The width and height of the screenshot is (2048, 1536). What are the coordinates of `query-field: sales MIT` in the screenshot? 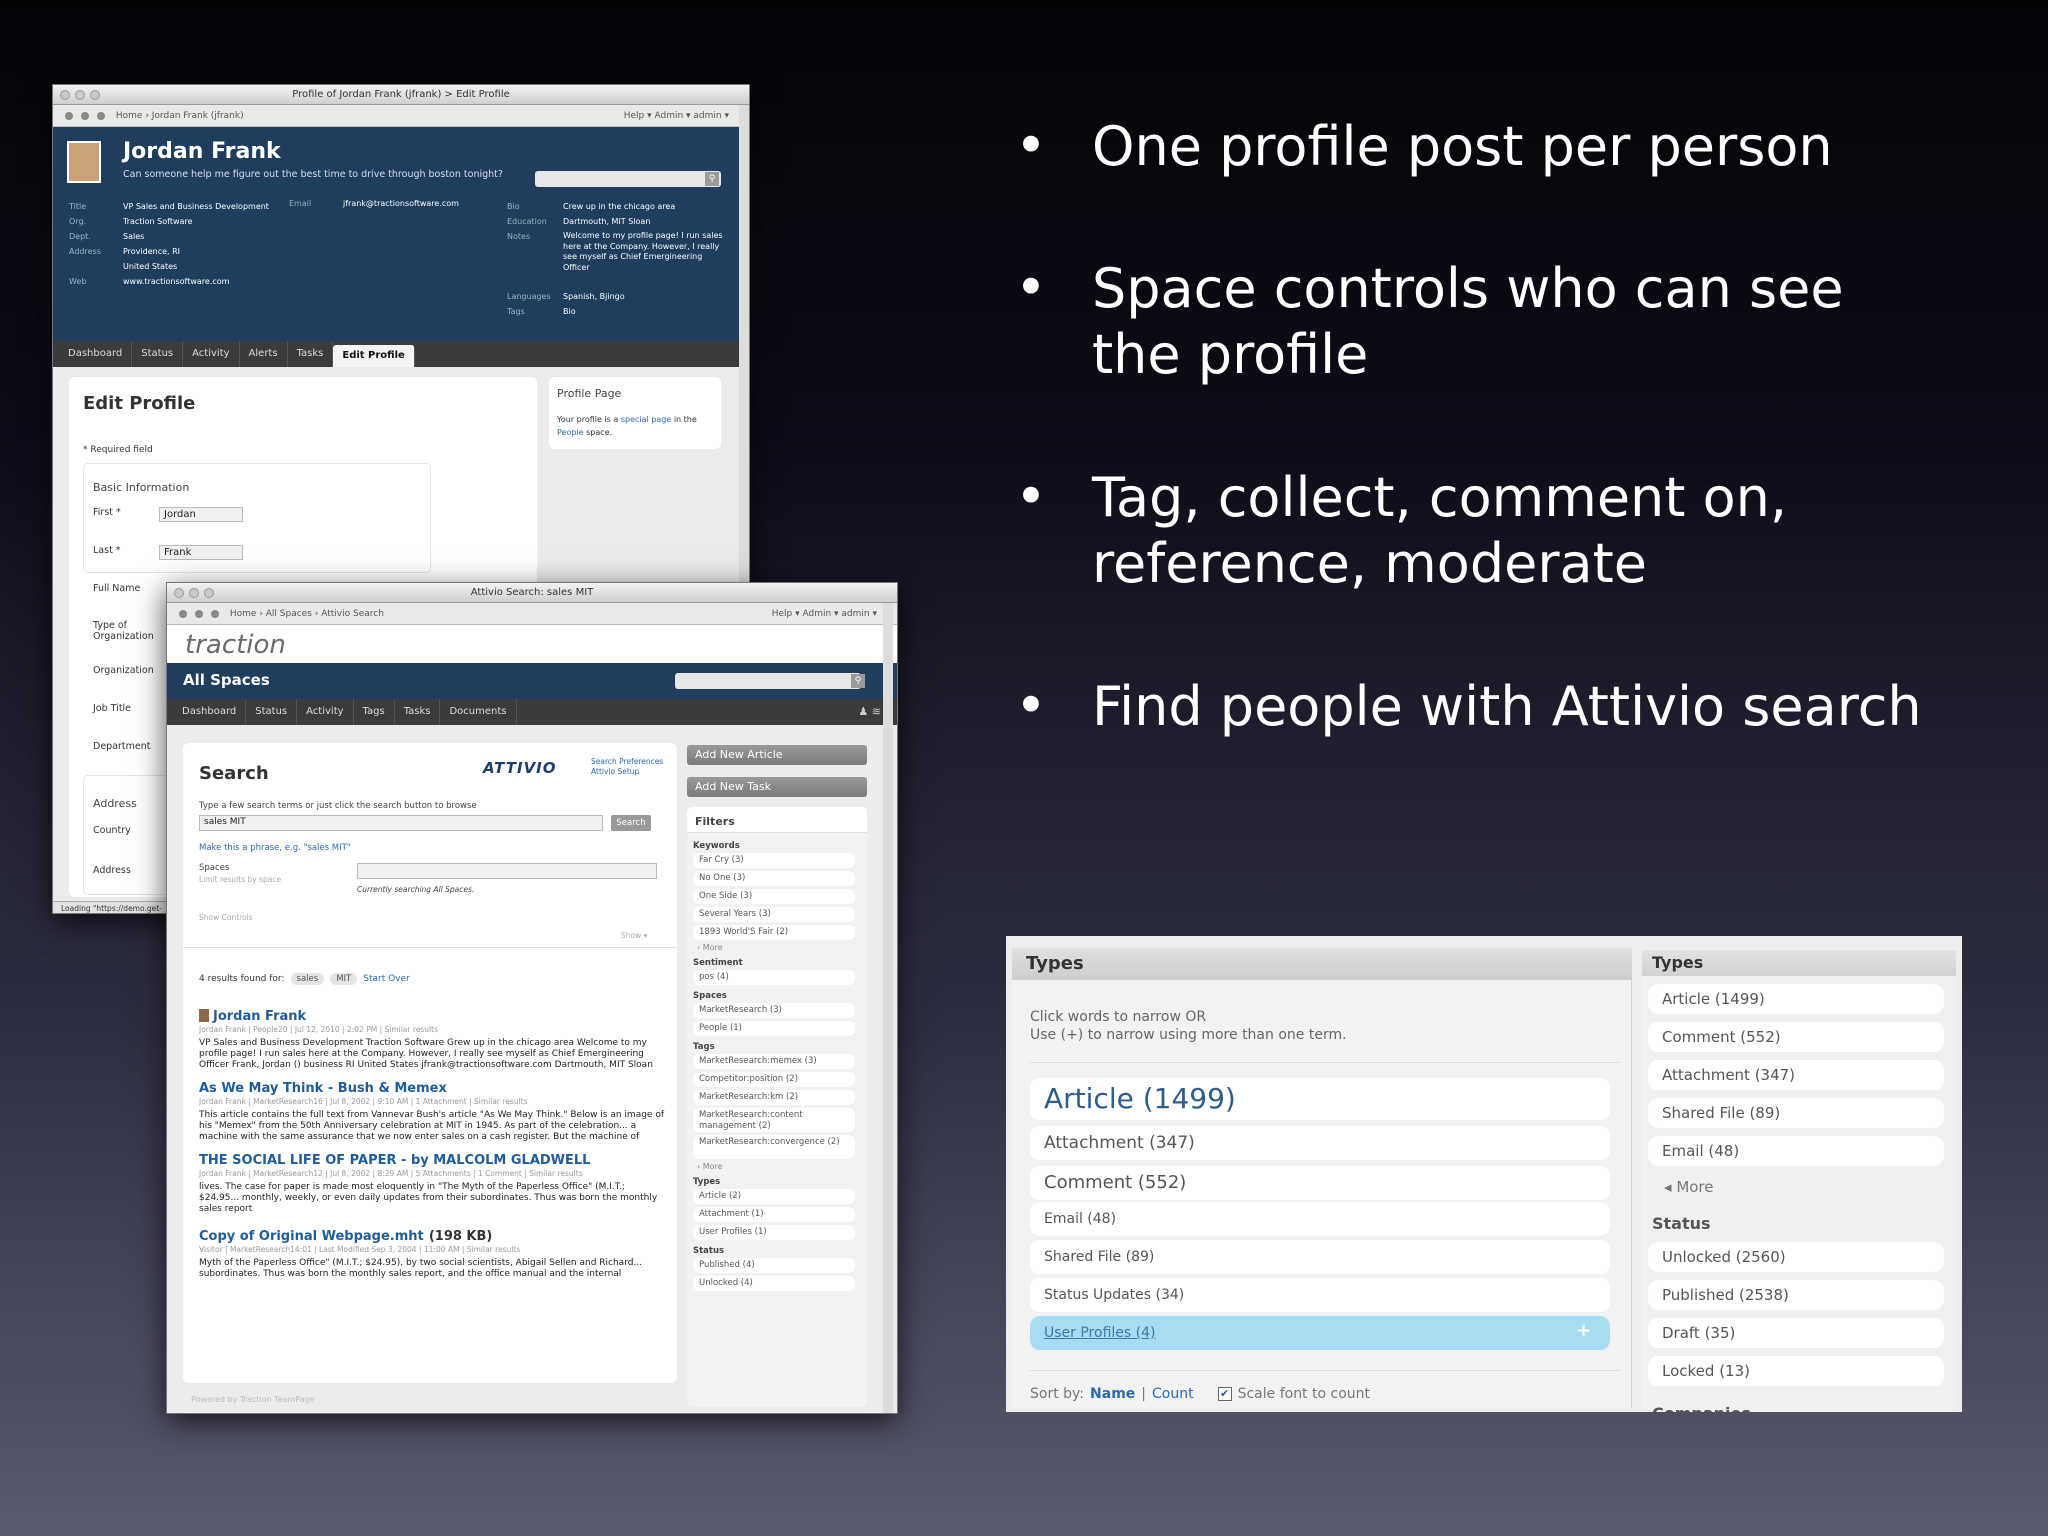 It's located at (401, 823).